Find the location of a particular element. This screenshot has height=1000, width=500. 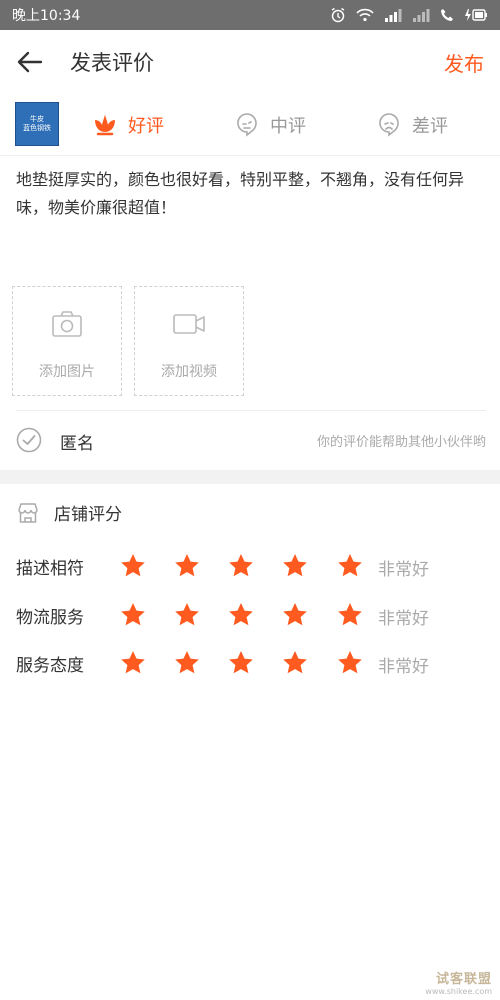

back-button is located at coordinates (30, 62).